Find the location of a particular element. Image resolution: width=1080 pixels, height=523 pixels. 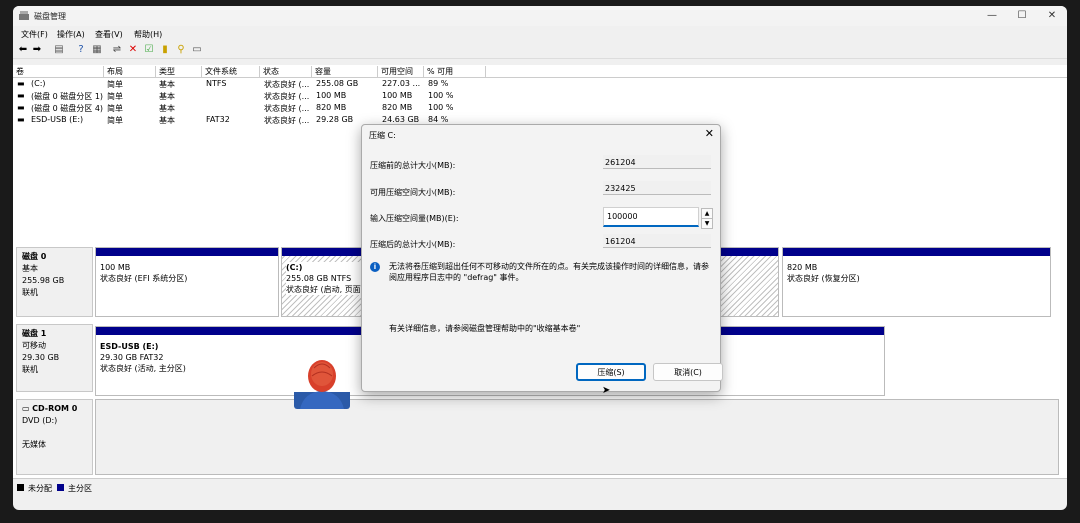

console-tree-icon: ▤ is located at coordinates (59, 50).